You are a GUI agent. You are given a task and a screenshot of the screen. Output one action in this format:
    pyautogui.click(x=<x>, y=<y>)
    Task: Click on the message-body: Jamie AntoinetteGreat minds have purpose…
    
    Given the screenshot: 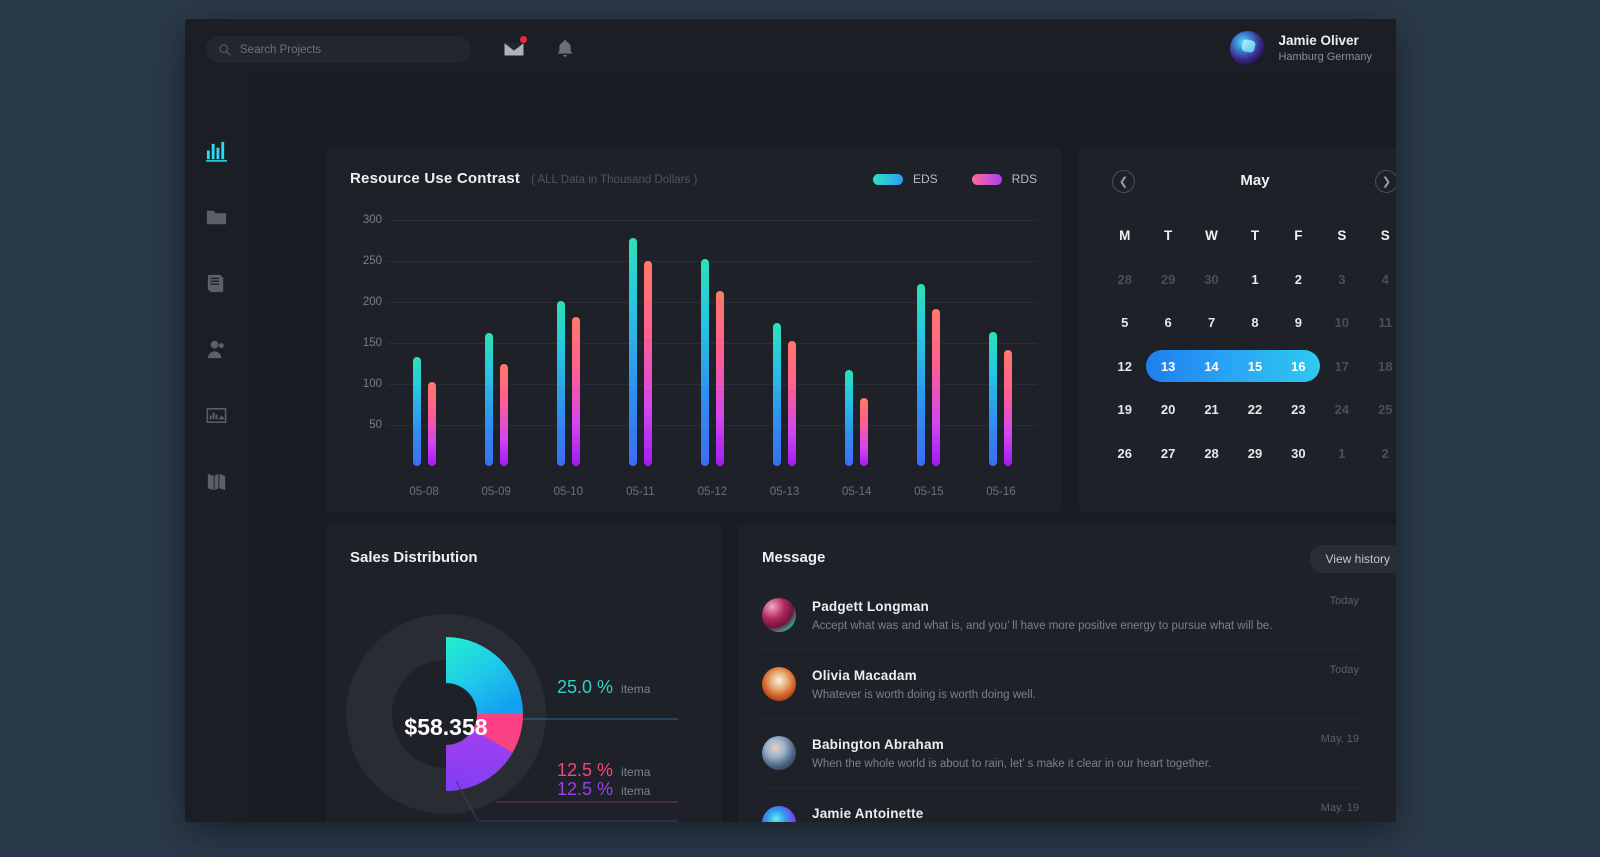 What is the action you would take?
    pyautogui.click(x=1085, y=814)
    